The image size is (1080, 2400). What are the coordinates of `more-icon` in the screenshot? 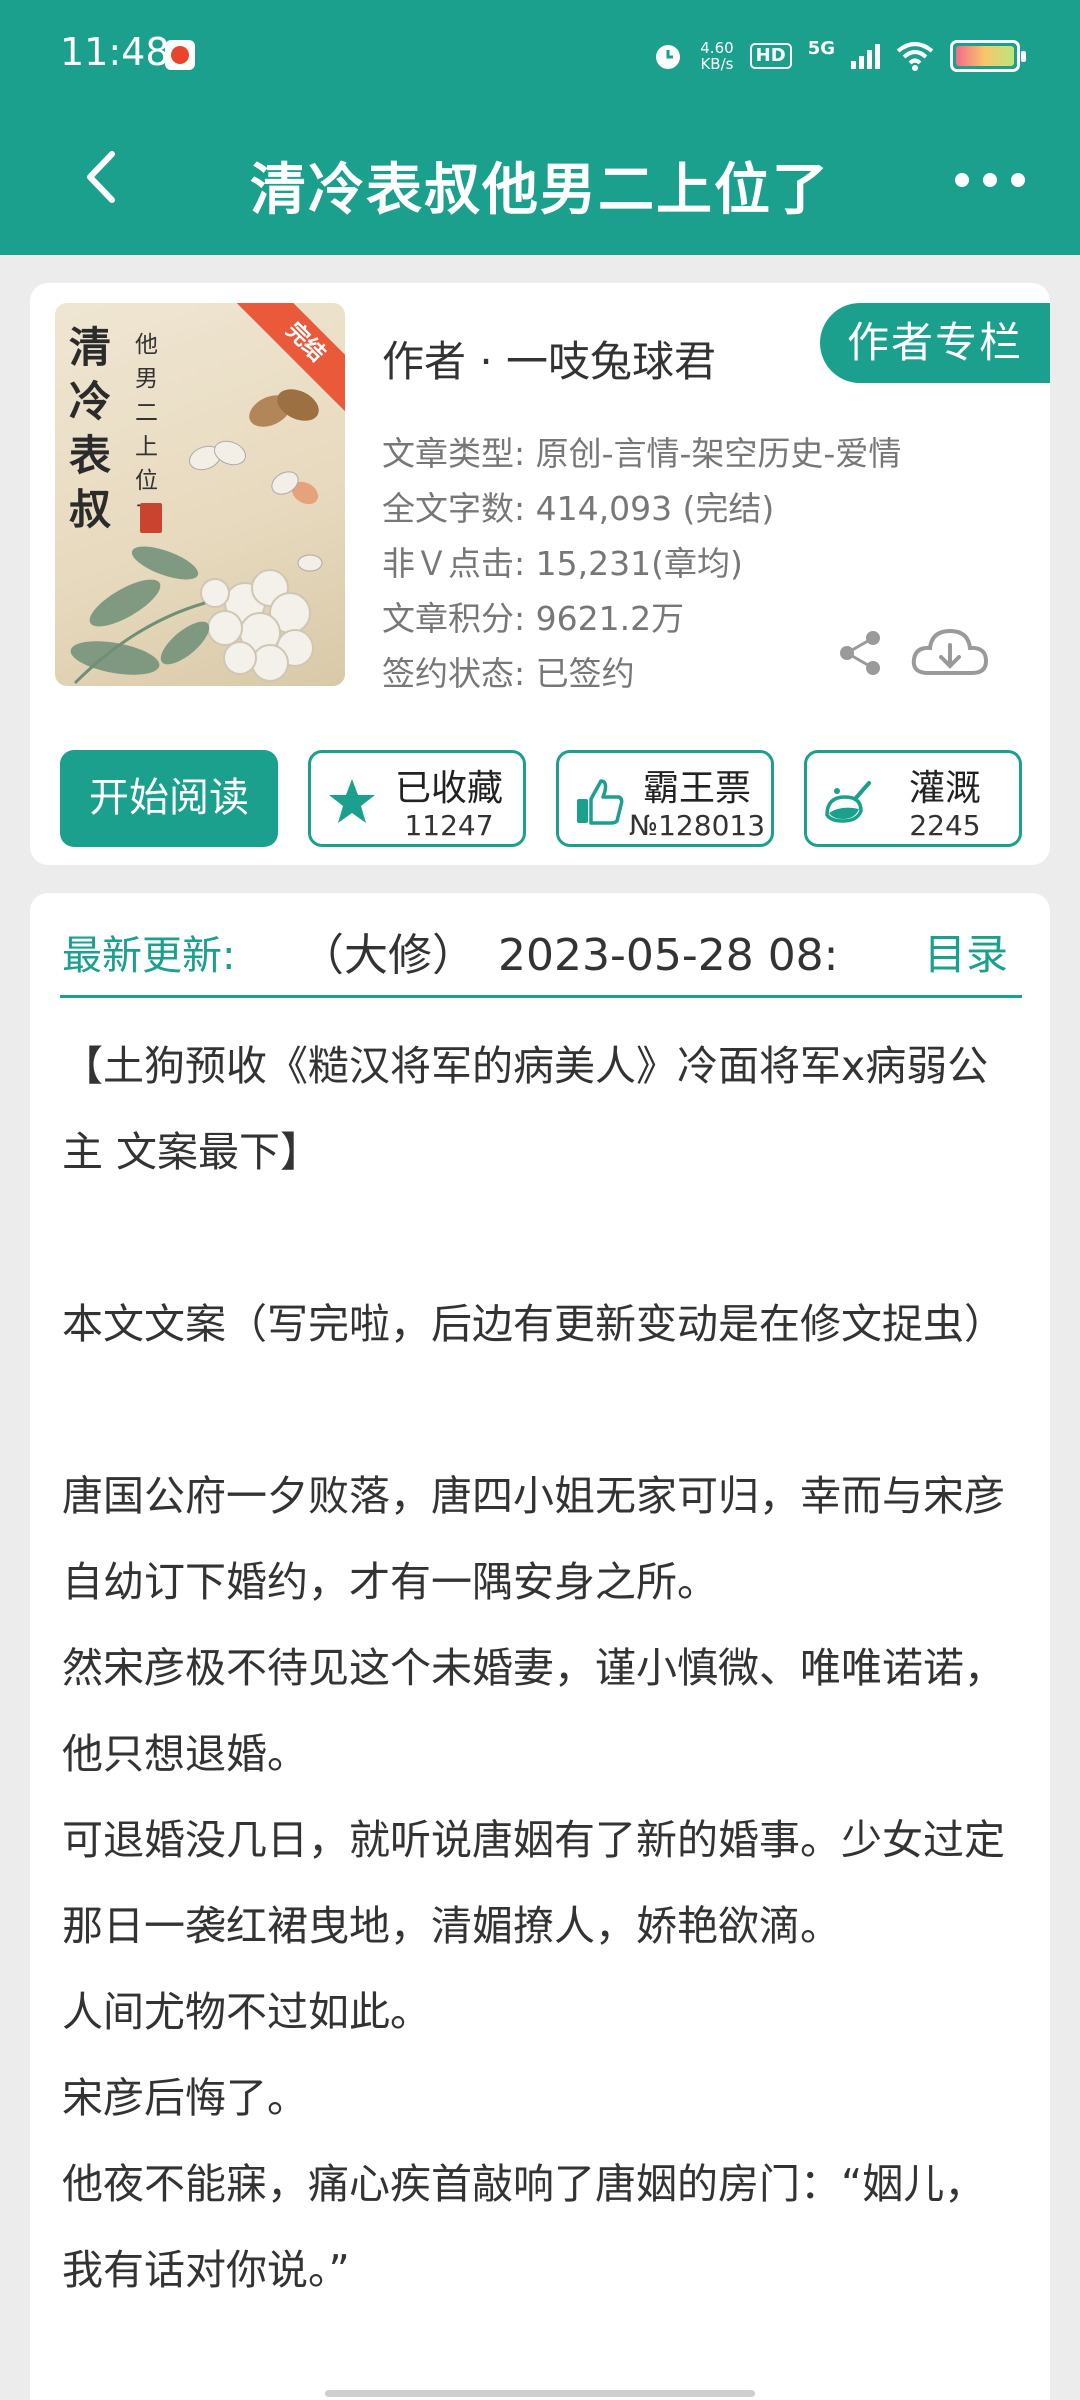 It's located at (990, 180).